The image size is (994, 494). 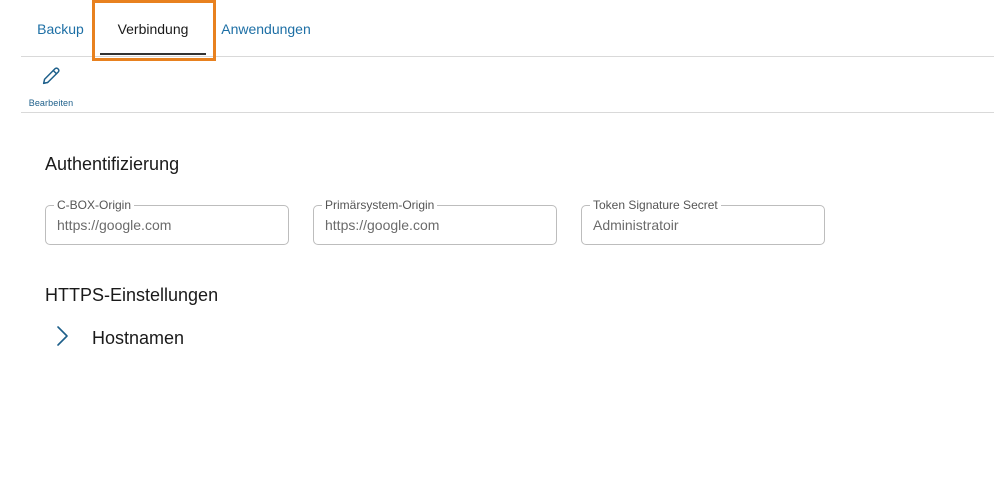 What do you see at coordinates (62, 338) in the screenshot?
I see `chevron-right-icon` at bounding box center [62, 338].